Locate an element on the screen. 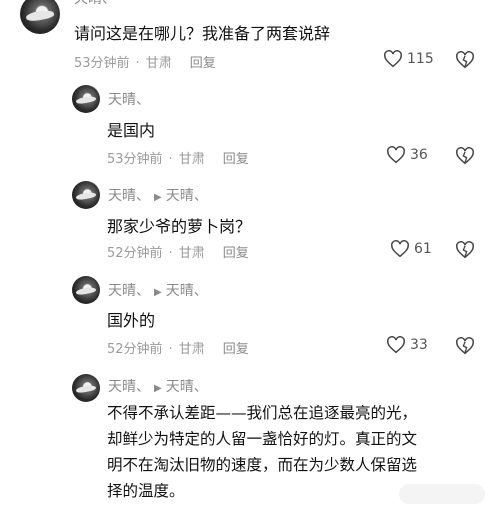 This screenshot has height=510, width=493. like-button: 36 is located at coordinates (407, 155).